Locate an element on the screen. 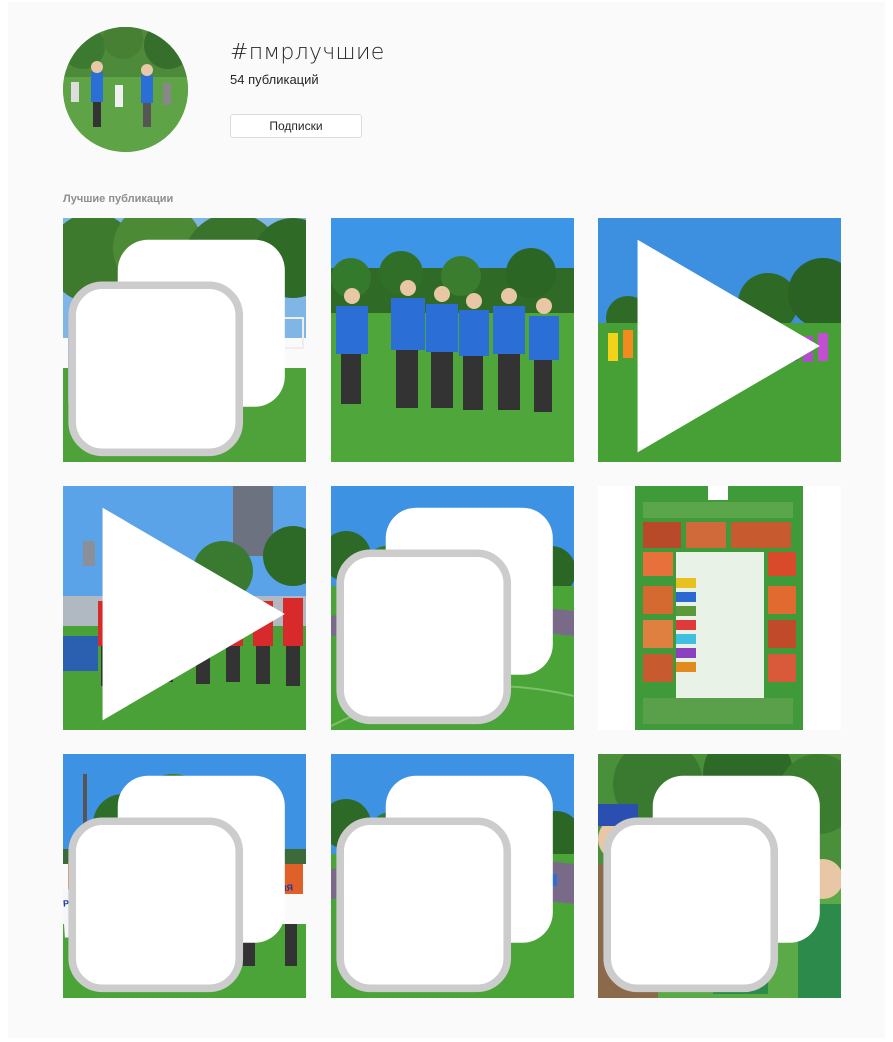 The image size is (893, 1042). top-posts-label: Лучшие публикации is located at coordinates (118, 199).